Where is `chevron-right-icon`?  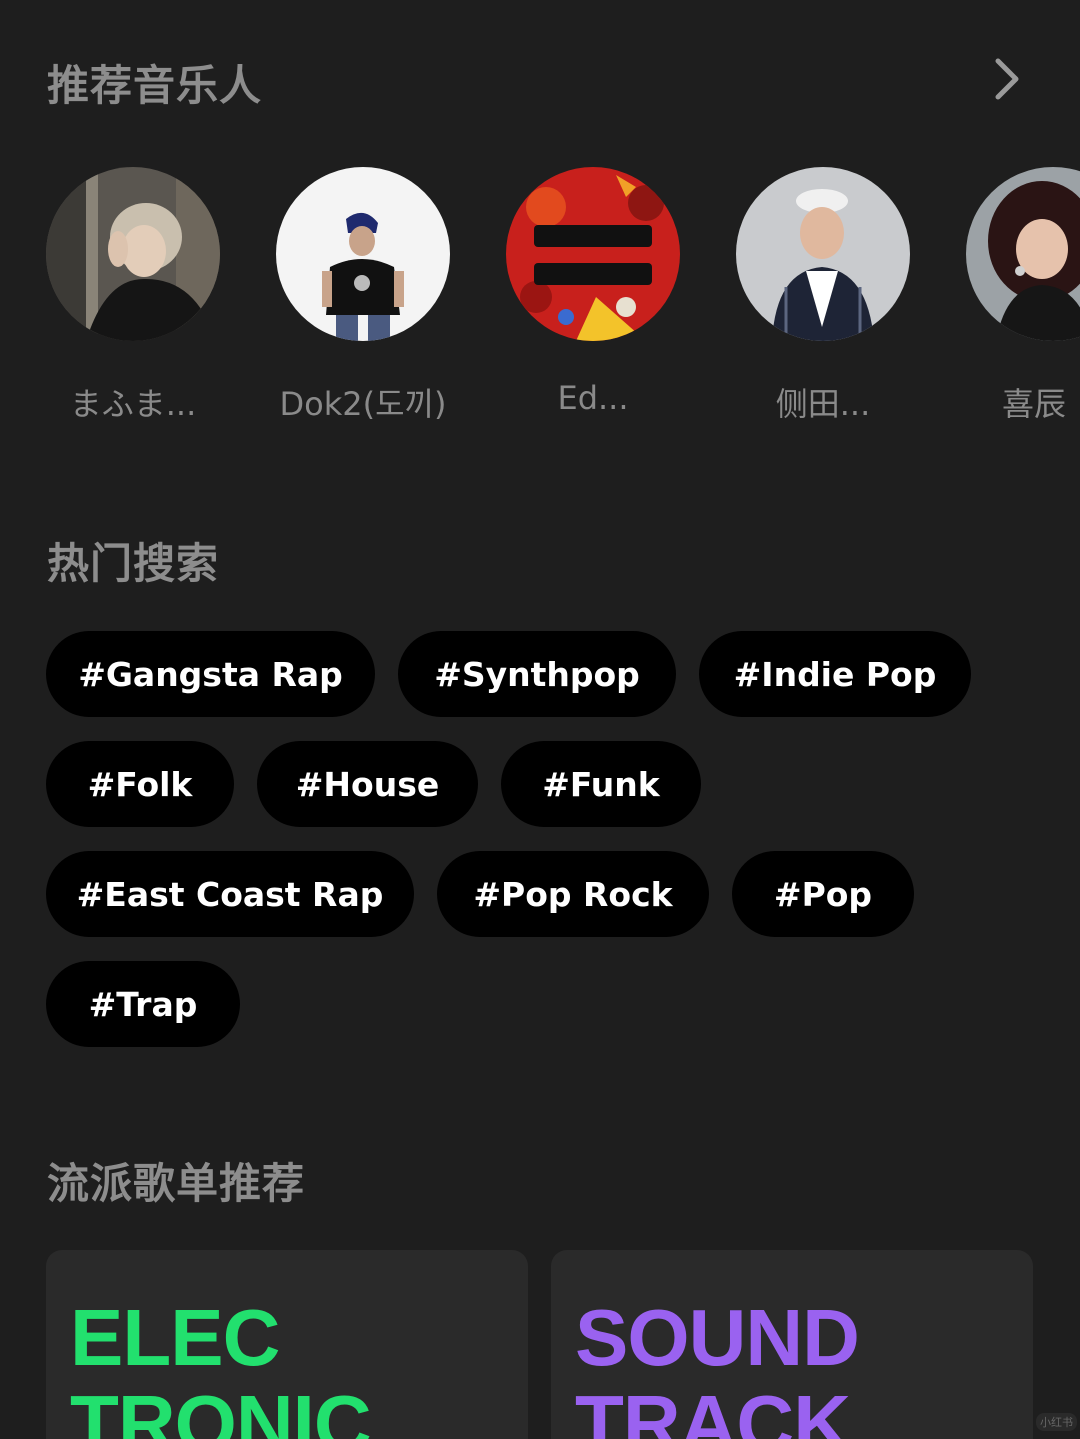 chevron-right-icon is located at coordinates (1007, 79).